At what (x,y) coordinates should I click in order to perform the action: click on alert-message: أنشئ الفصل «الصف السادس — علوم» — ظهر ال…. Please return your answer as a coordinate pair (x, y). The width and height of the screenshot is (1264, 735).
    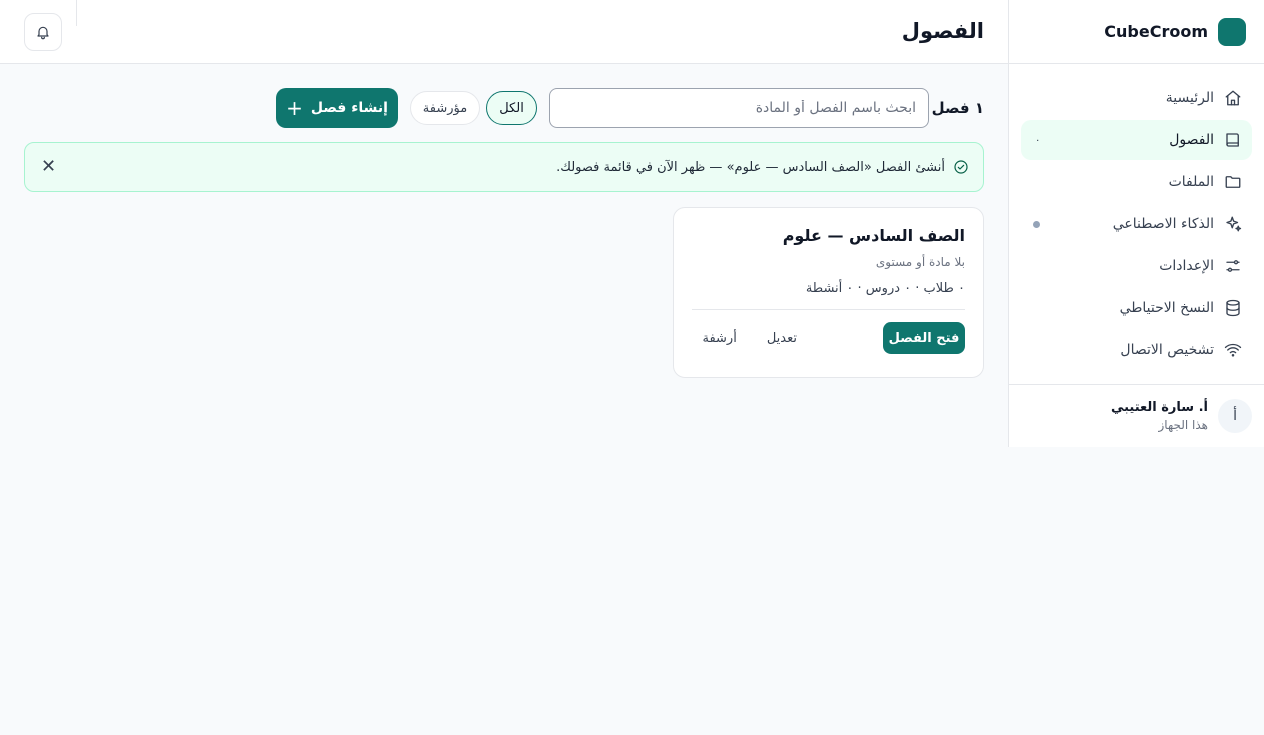
    Looking at the image, I should click on (750, 167).